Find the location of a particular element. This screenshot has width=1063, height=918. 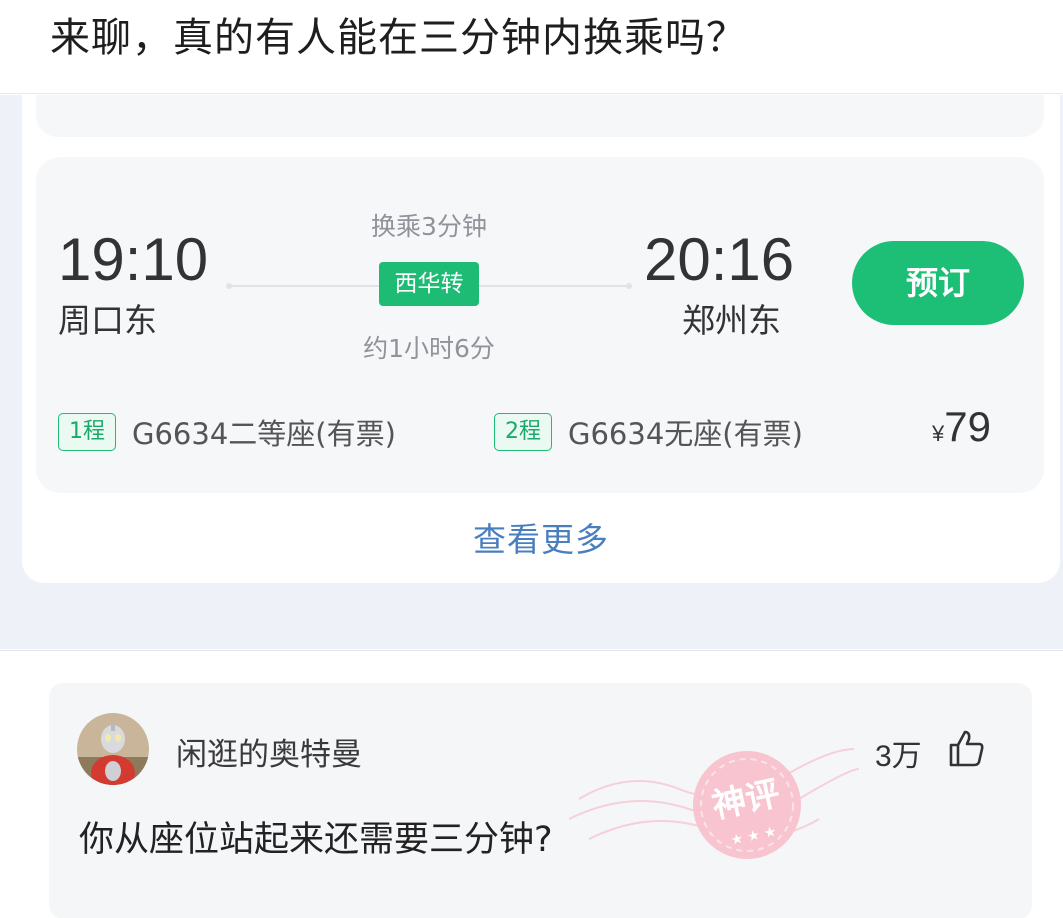

ticket-price: ¥79 is located at coordinates (961, 427).